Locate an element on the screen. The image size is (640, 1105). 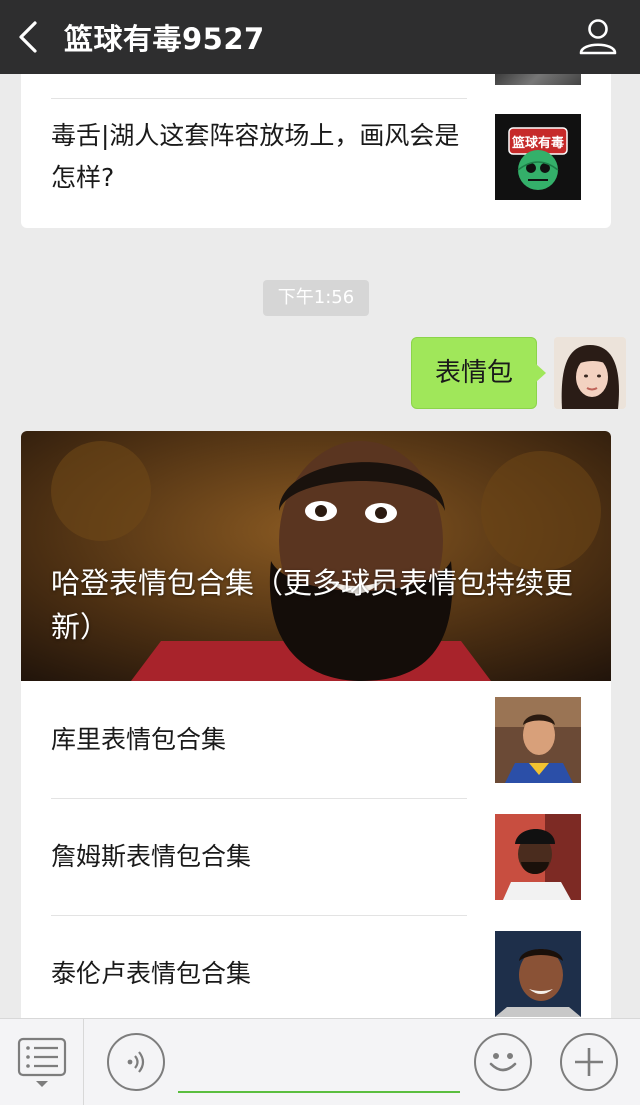
person-icon is located at coordinates (598, 37).